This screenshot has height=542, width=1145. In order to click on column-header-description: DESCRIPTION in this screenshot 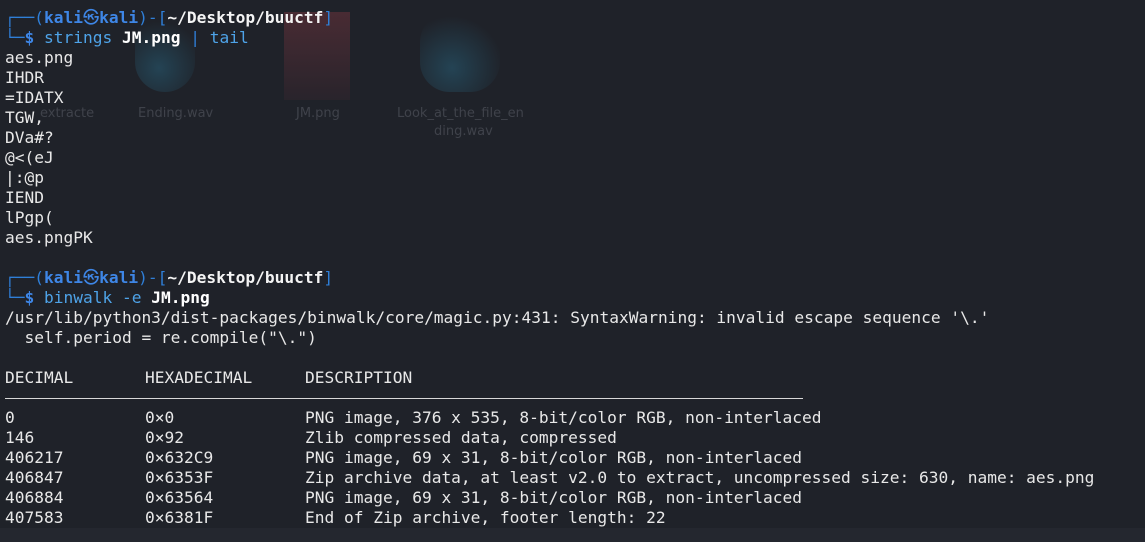, I will do `click(359, 377)`.